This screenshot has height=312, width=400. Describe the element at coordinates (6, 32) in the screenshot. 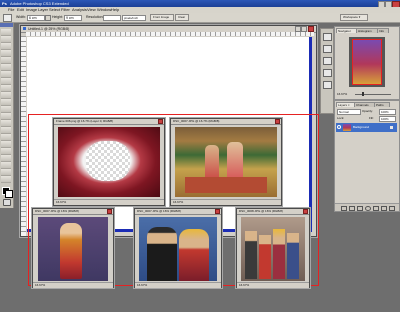

I see `move-tool-icon` at that location.